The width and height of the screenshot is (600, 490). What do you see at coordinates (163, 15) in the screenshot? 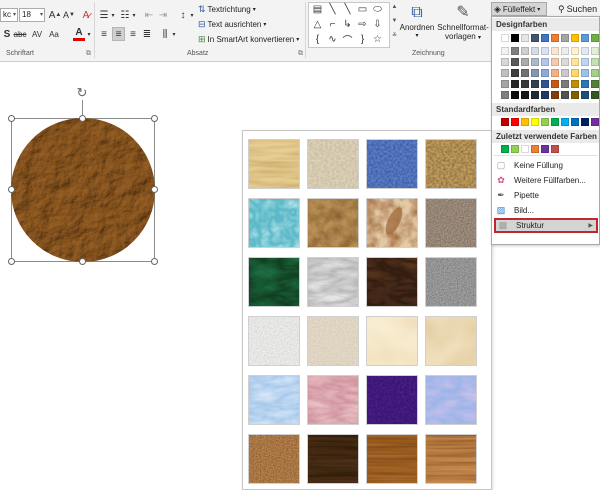
I see `increase-indent-icon: ⇥` at bounding box center [163, 15].